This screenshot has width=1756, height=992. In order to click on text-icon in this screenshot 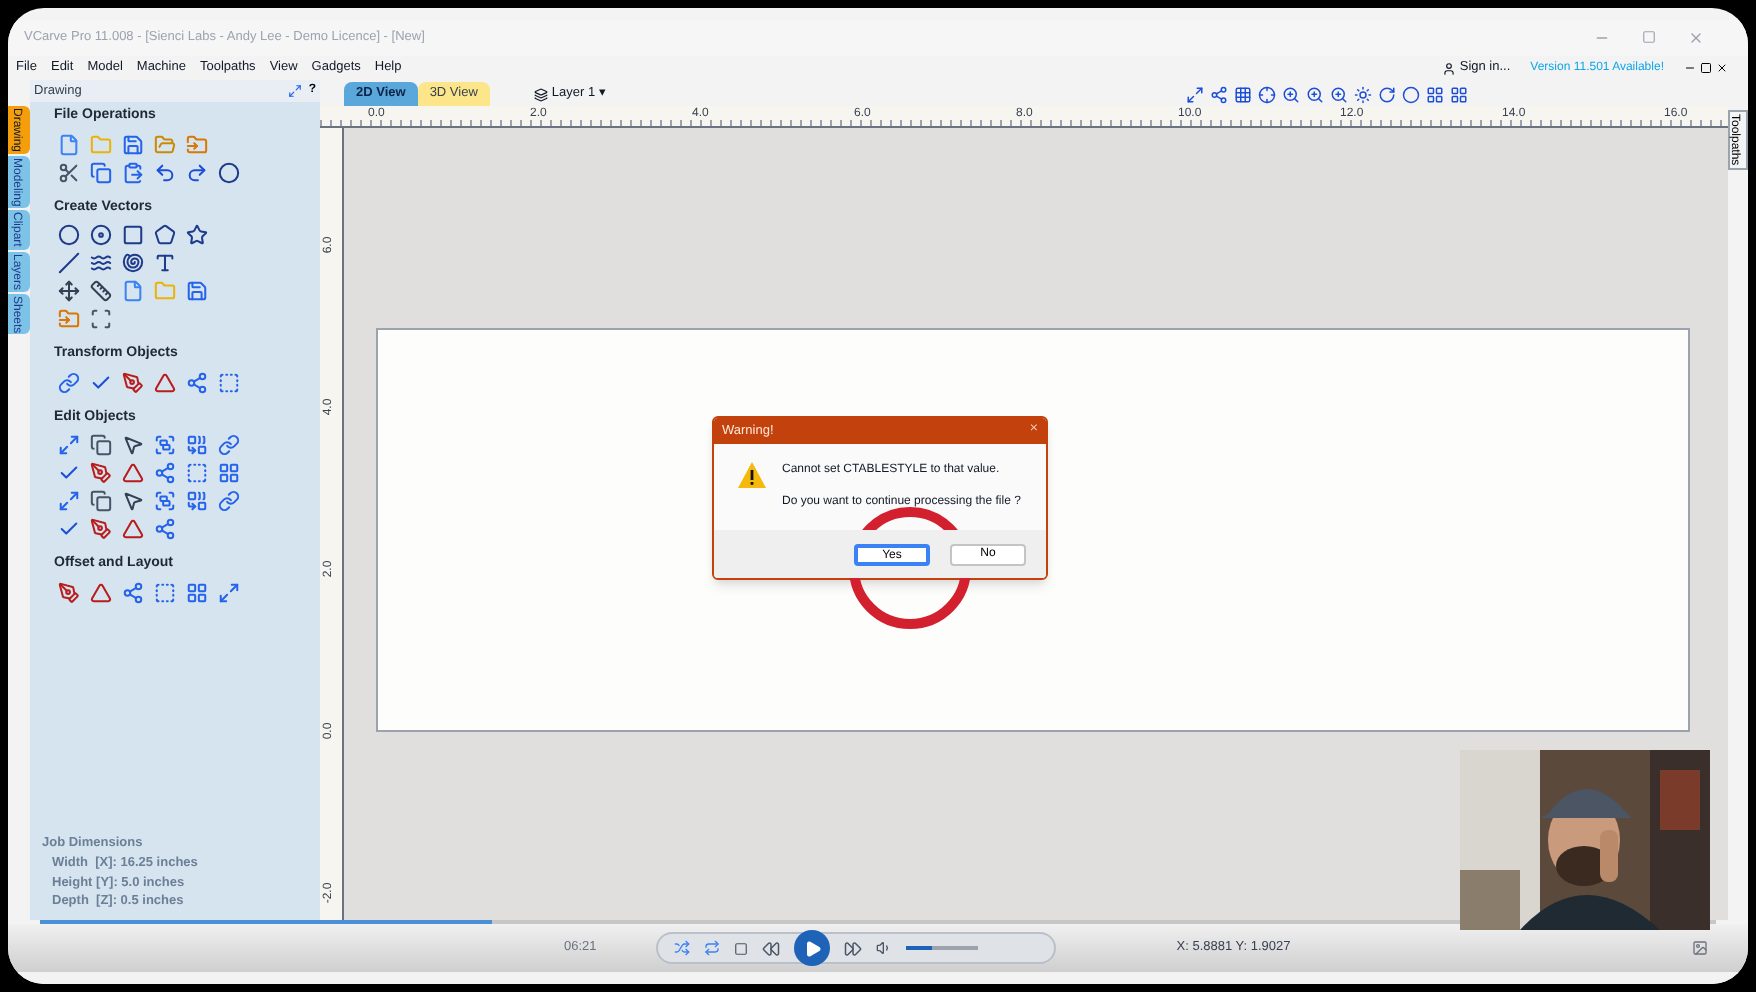, I will do `click(165, 263)`.